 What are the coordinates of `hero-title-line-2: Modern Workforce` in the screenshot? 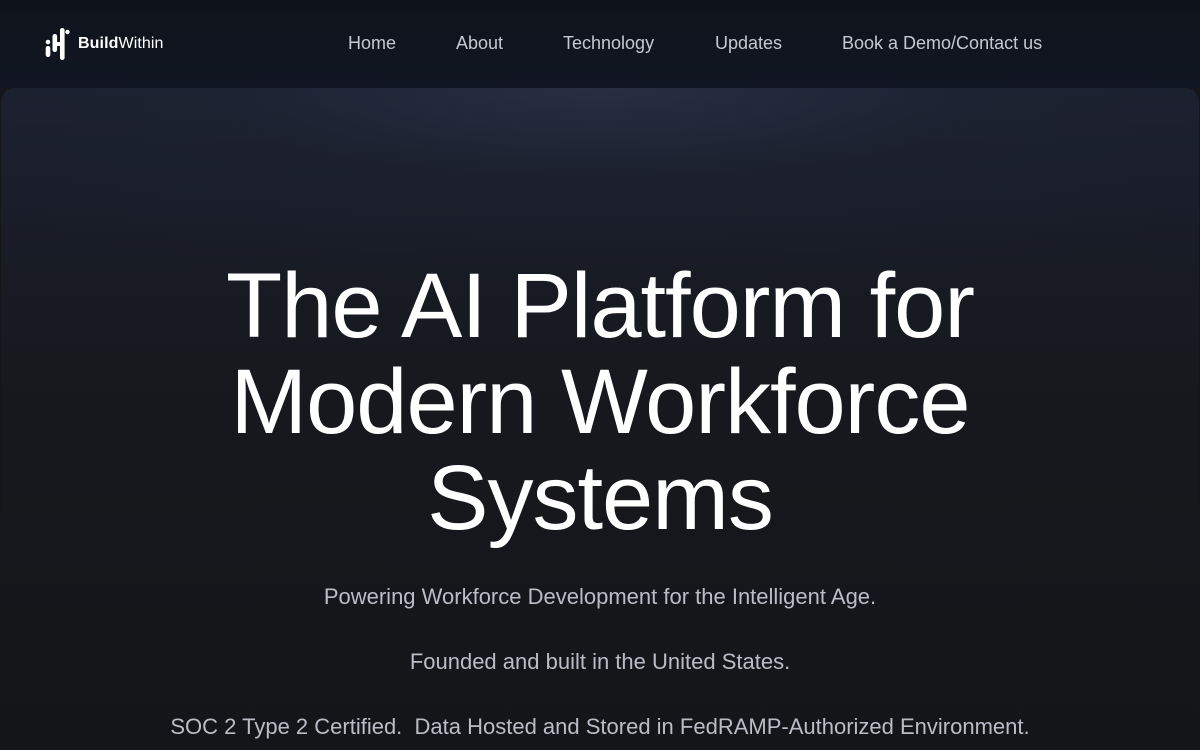 It's located at (600, 402).